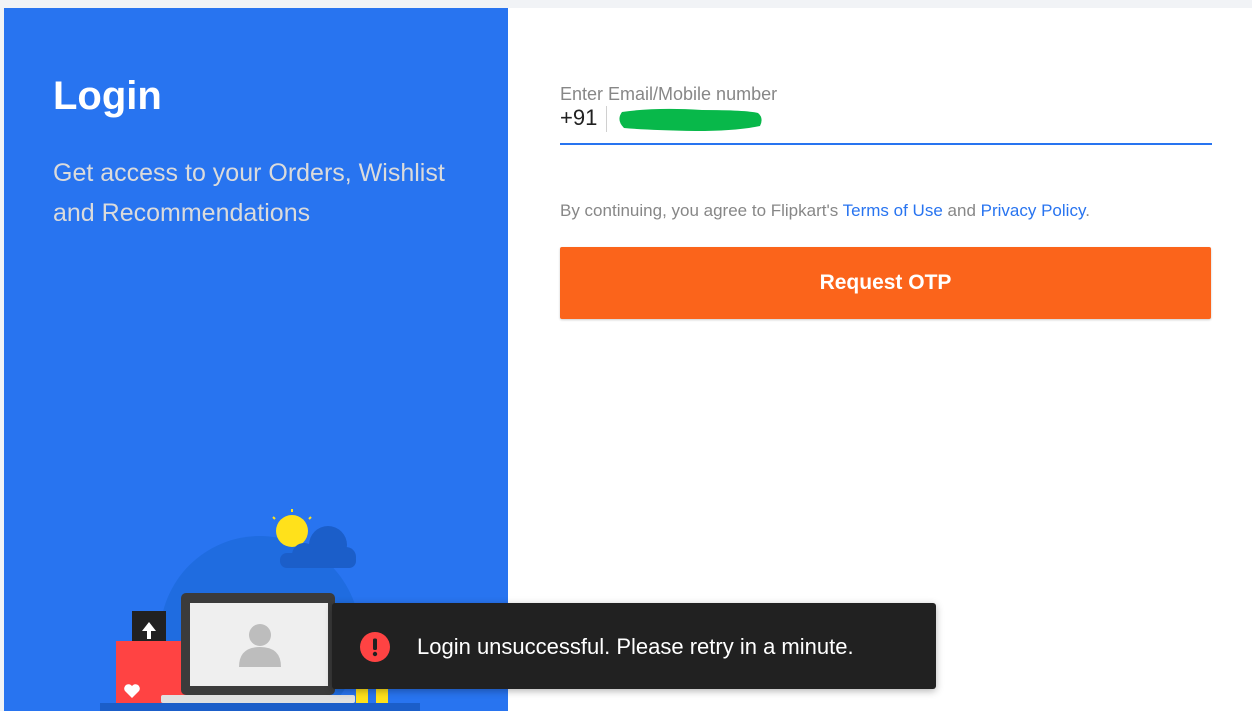 This screenshot has width=1252, height=711. I want to click on field-underline, so click(886, 144).